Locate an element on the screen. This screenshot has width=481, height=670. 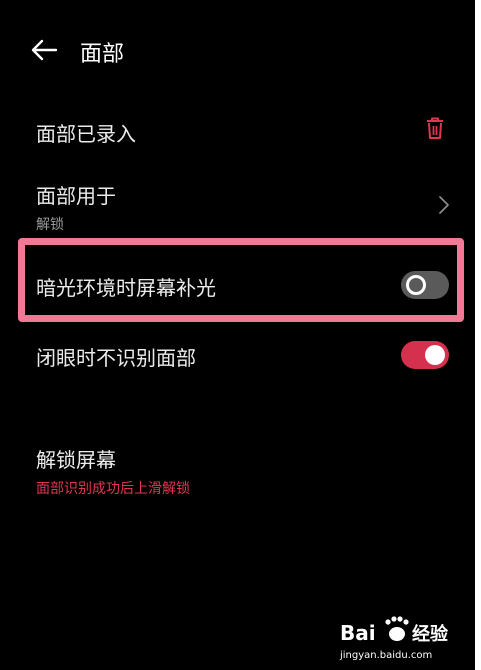
unlock-screen-description: 面部识别成功后上滑解锁 is located at coordinates (113, 489).